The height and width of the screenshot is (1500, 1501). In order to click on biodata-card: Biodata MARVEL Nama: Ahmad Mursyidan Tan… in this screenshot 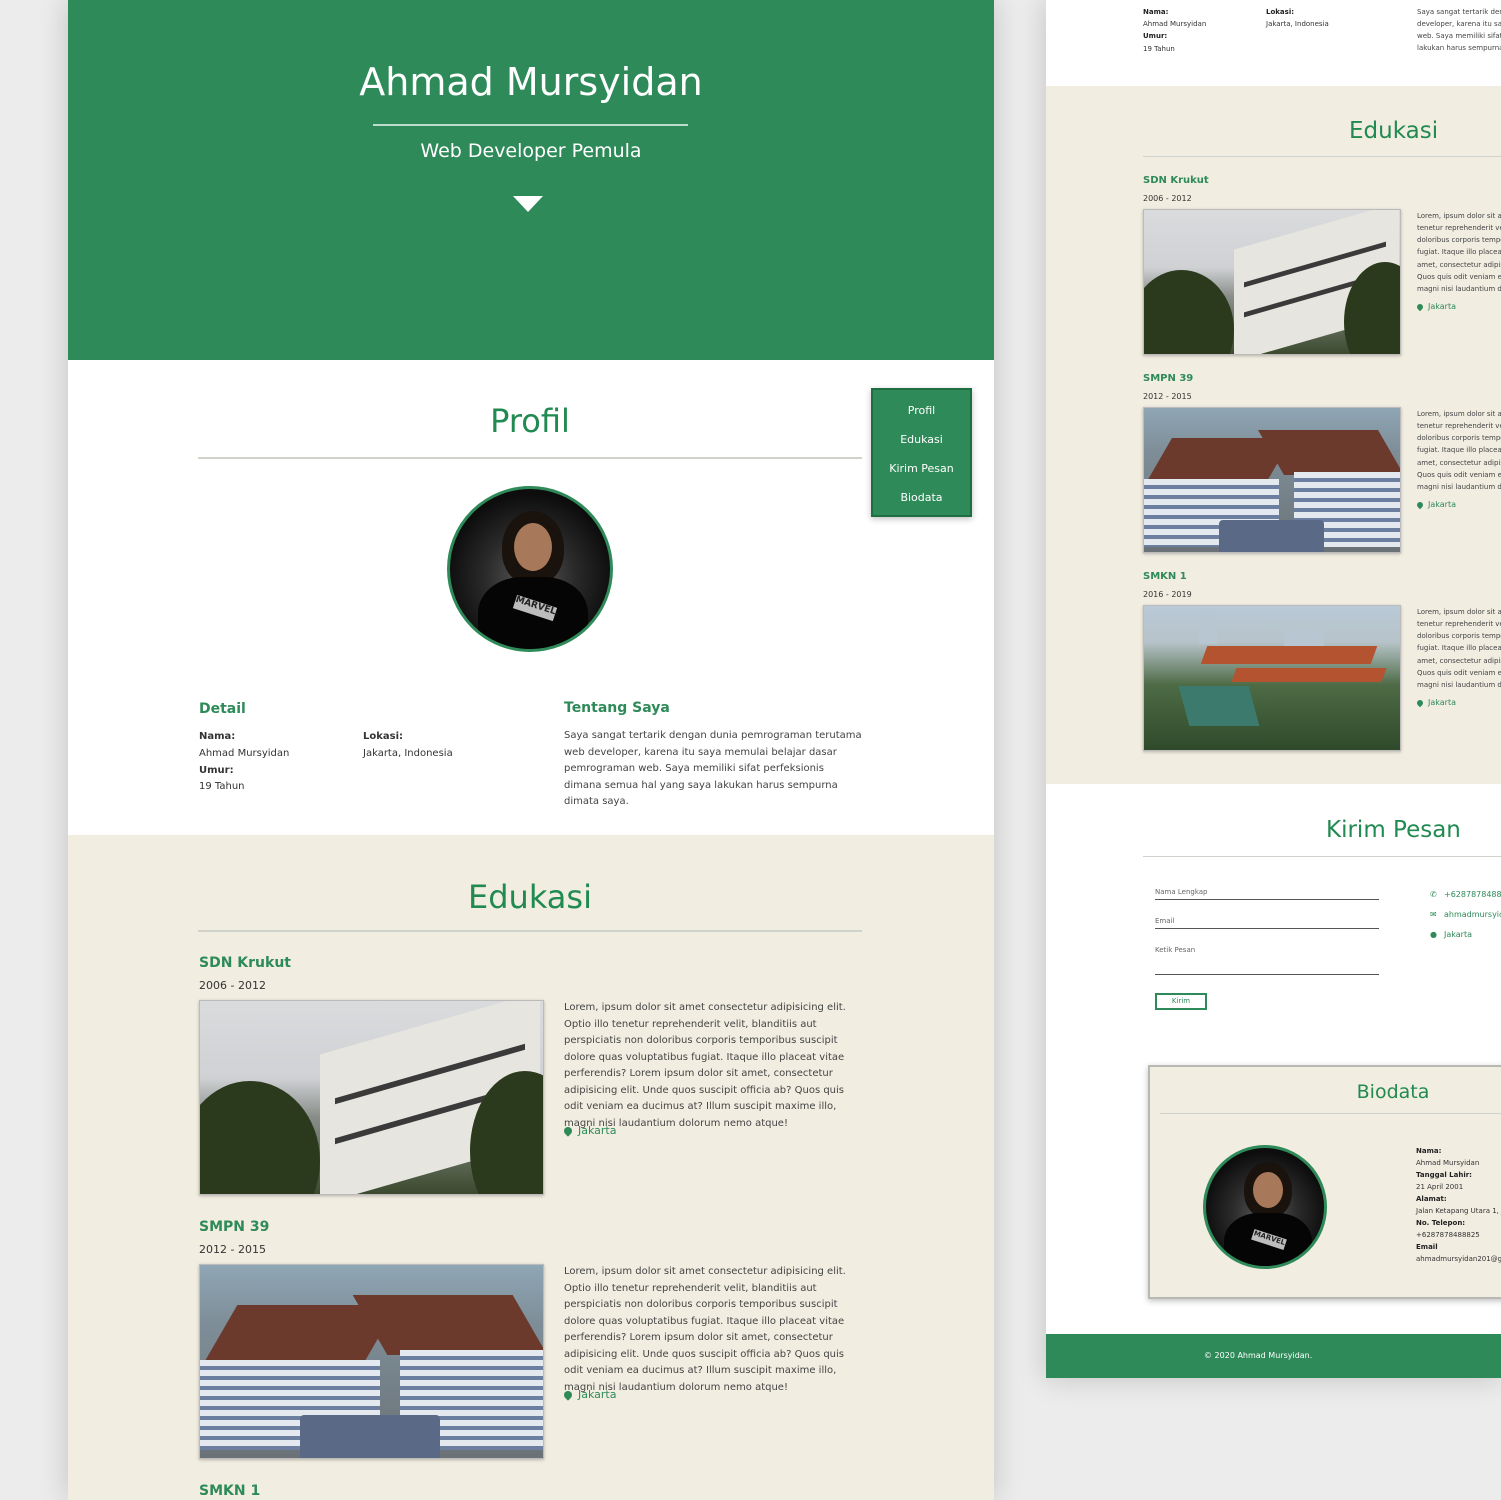, I will do `click(1324, 1182)`.